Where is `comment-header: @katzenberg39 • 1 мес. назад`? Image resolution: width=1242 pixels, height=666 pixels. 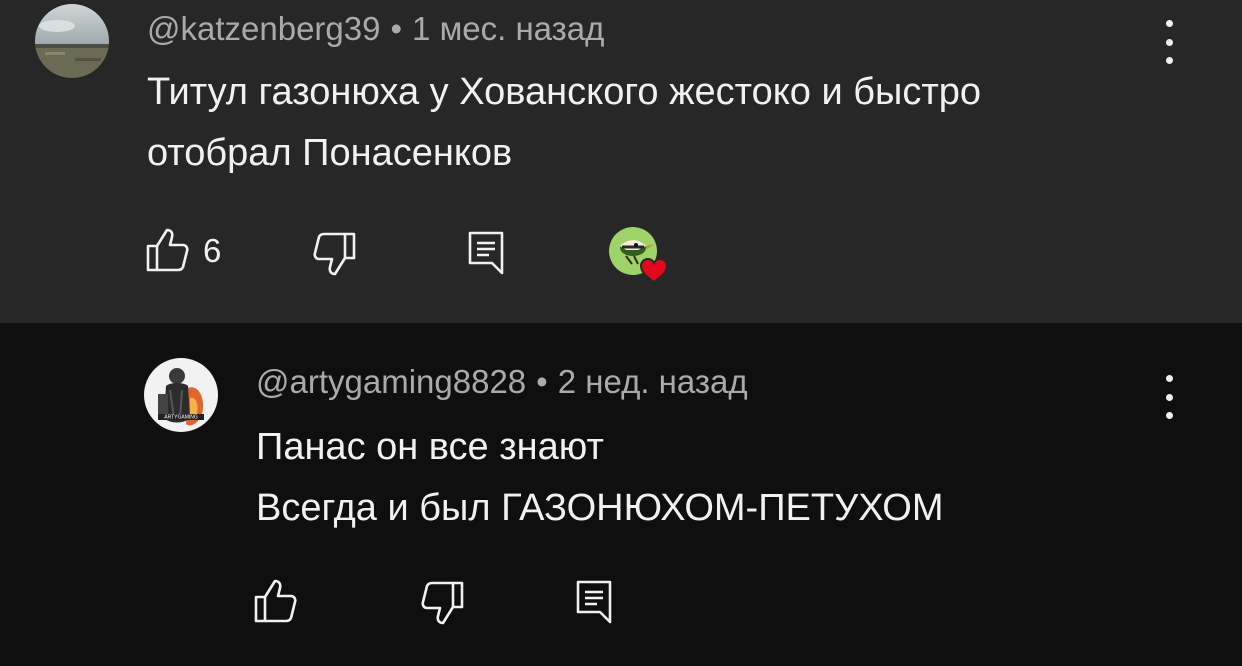
comment-header: @katzenberg39 • 1 мес. назад is located at coordinates (375, 29).